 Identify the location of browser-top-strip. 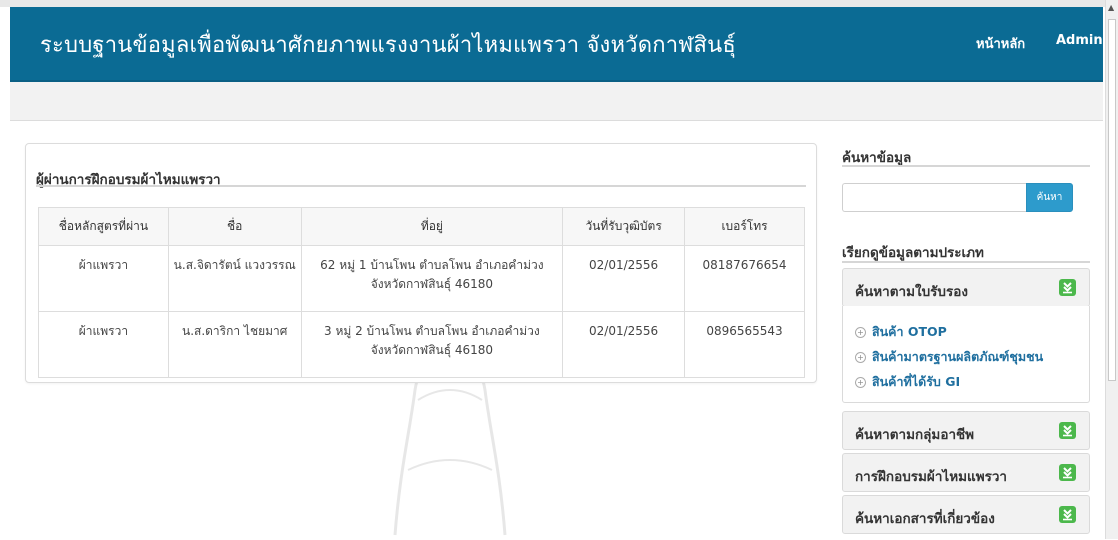
(552, 3).